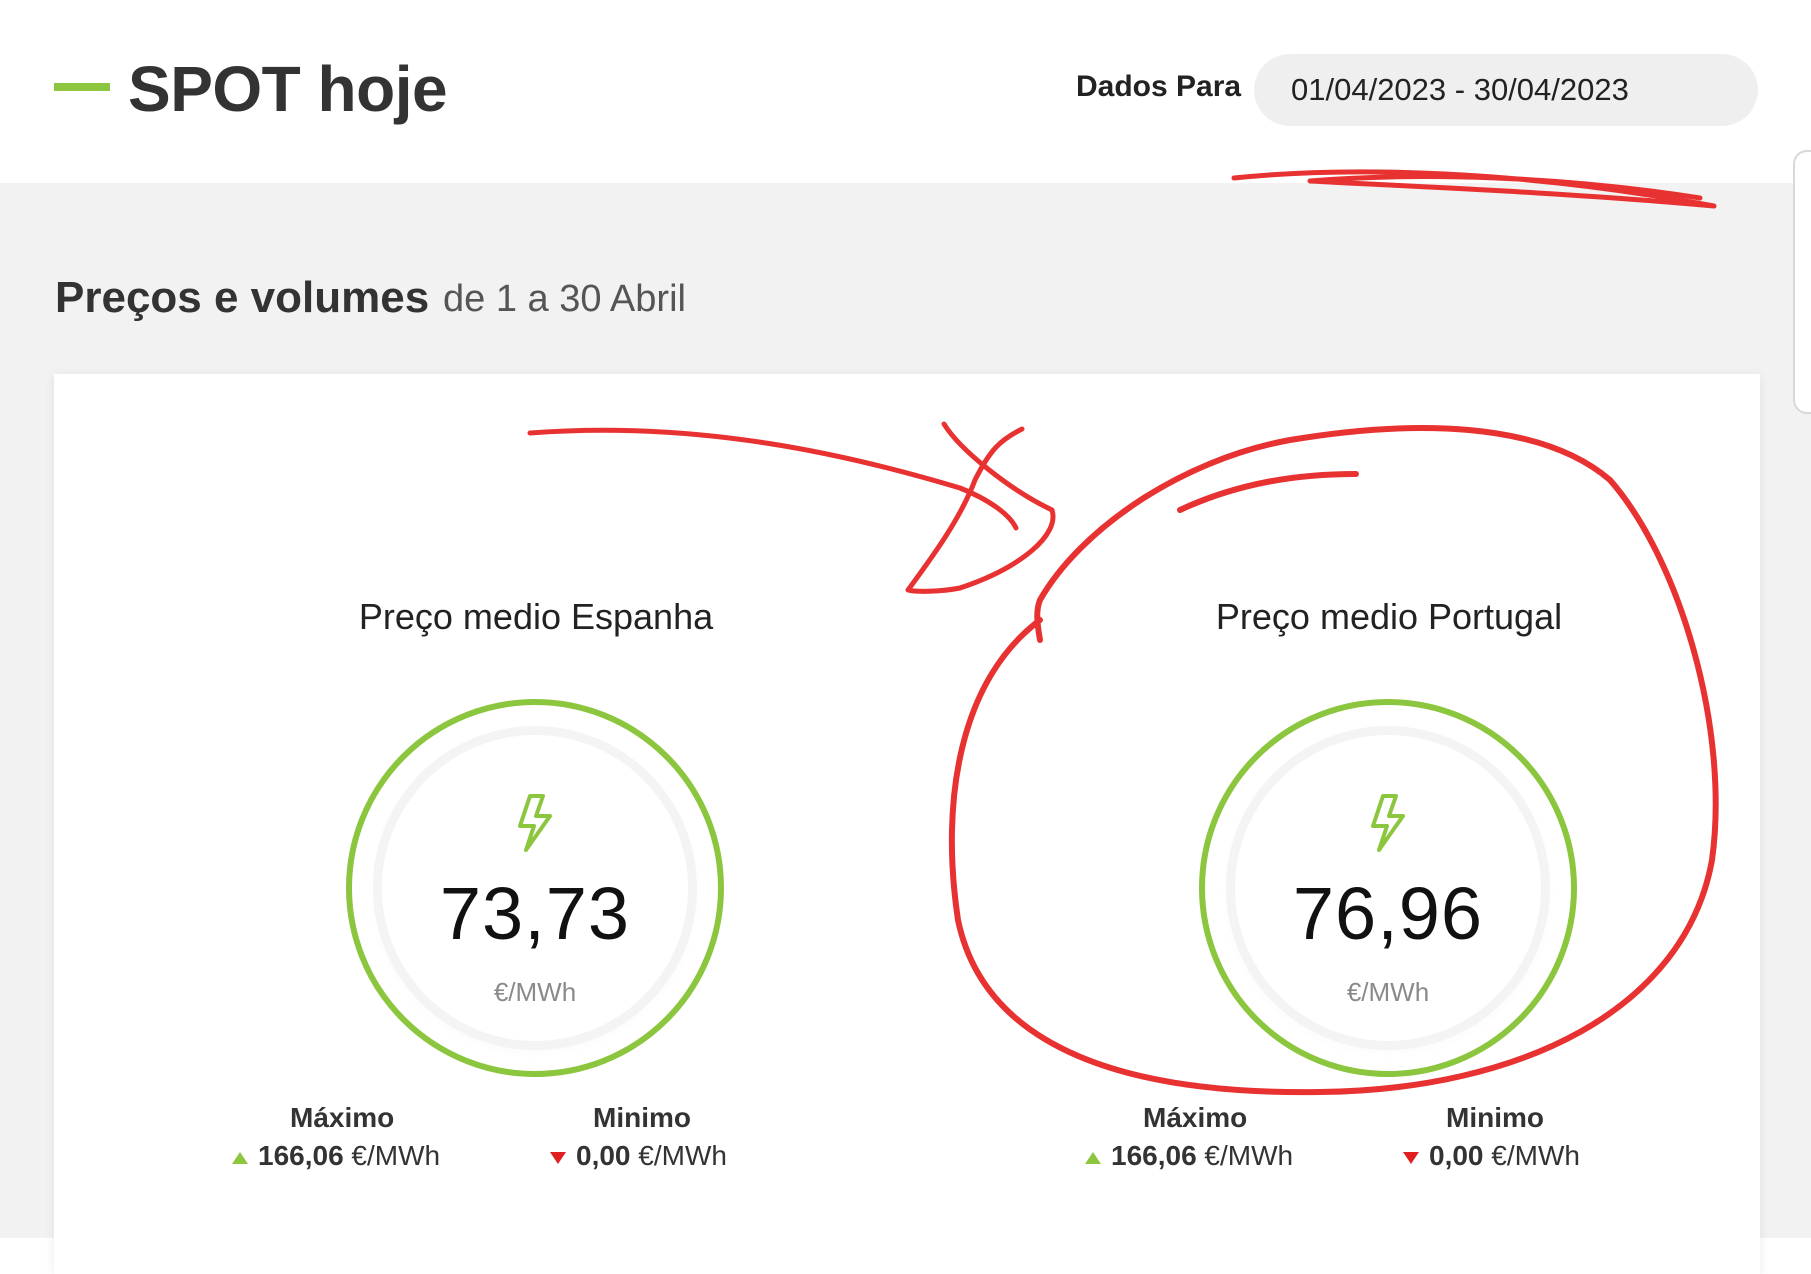 The width and height of the screenshot is (1811, 1274). I want to click on price-ring: 76,96 €/MWh, so click(1388, 888).